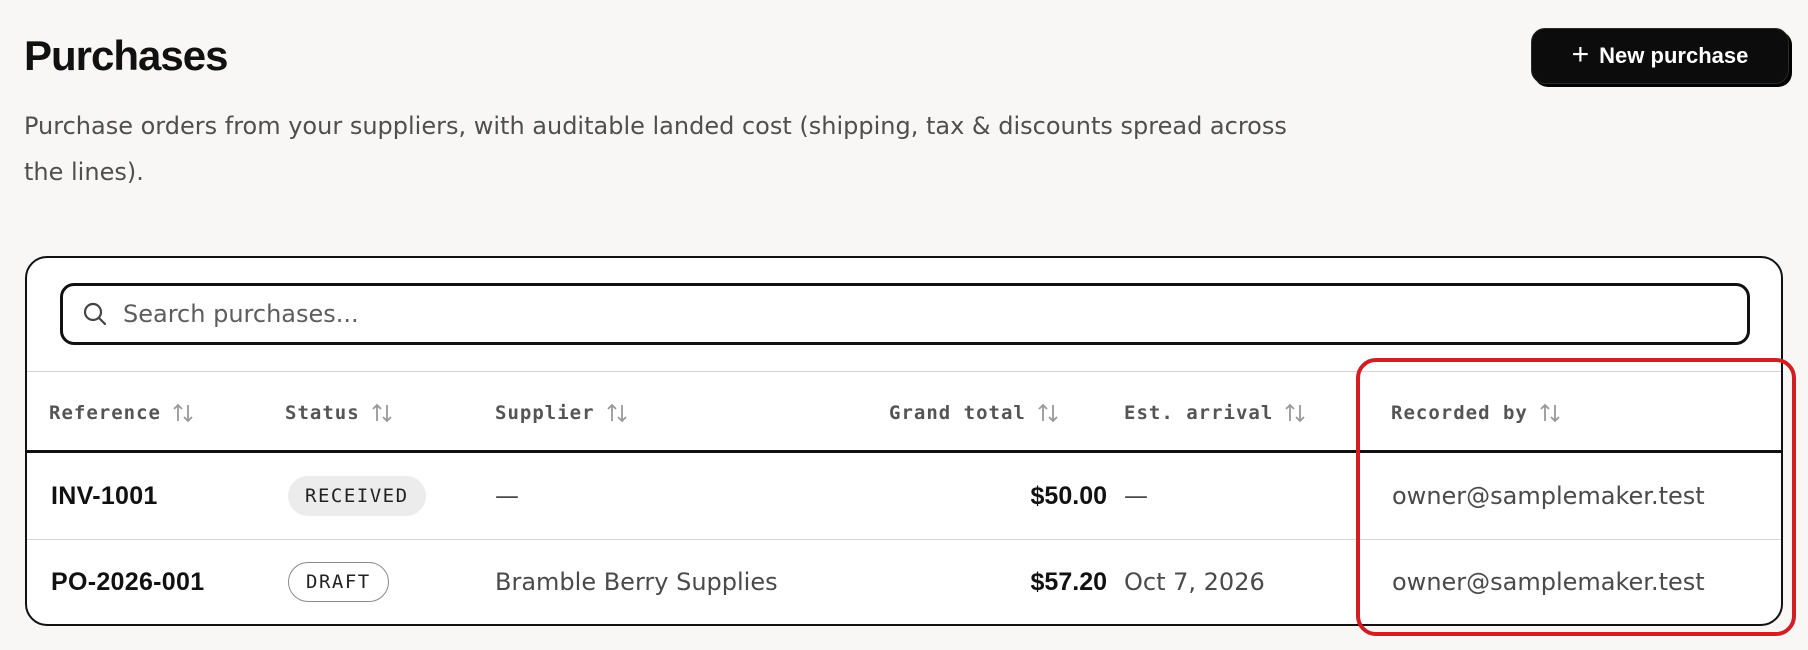 This screenshot has width=1808, height=650. What do you see at coordinates (636, 582) in the screenshot?
I see `cell-supplier: Bramble Berry Supplies` at bounding box center [636, 582].